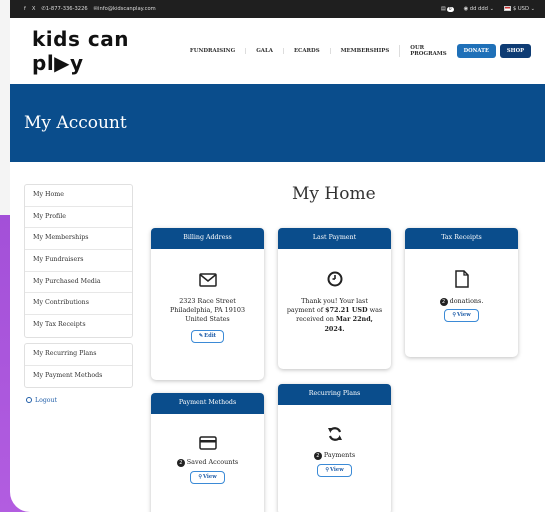 The image size is (545, 512). I want to click on shop-button: SHOP, so click(515, 51).